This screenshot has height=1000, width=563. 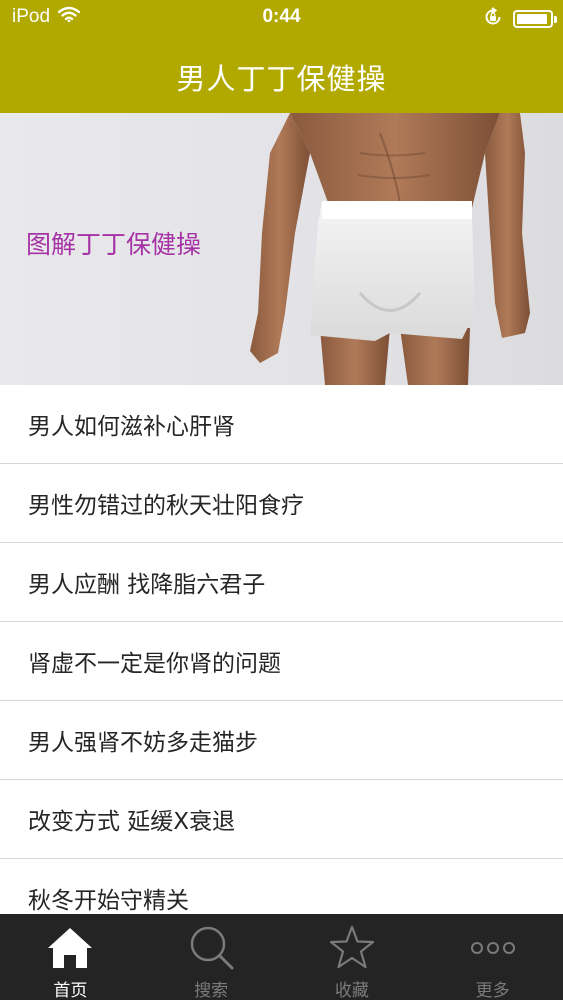 I want to click on tab-more: 更多, so click(x=492, y=957).